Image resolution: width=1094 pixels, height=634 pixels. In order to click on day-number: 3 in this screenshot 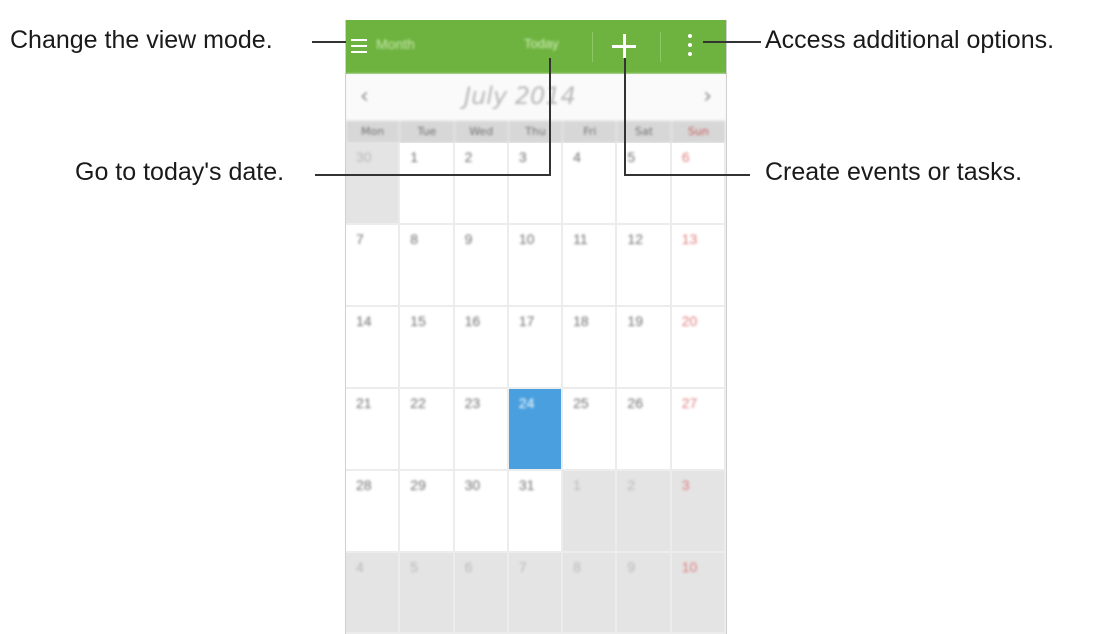, I will do `click(522, 157)`.